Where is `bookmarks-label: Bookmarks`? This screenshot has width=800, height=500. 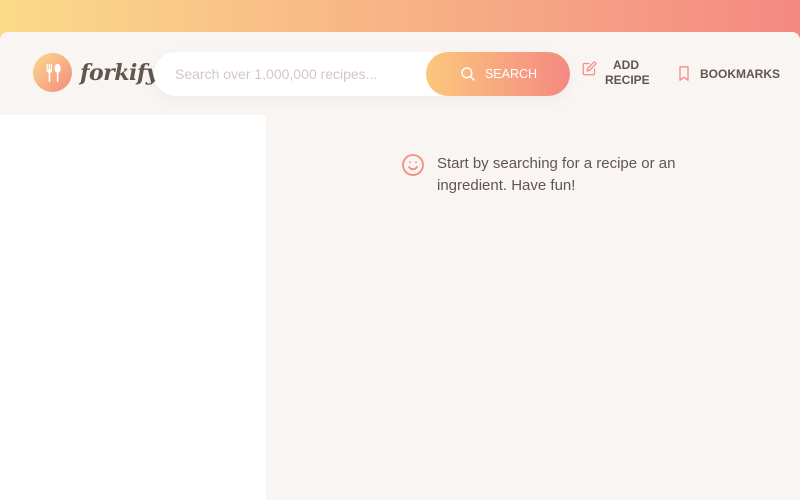 bookmarks-label: Bookmarks is located at coordinates (740, 73).